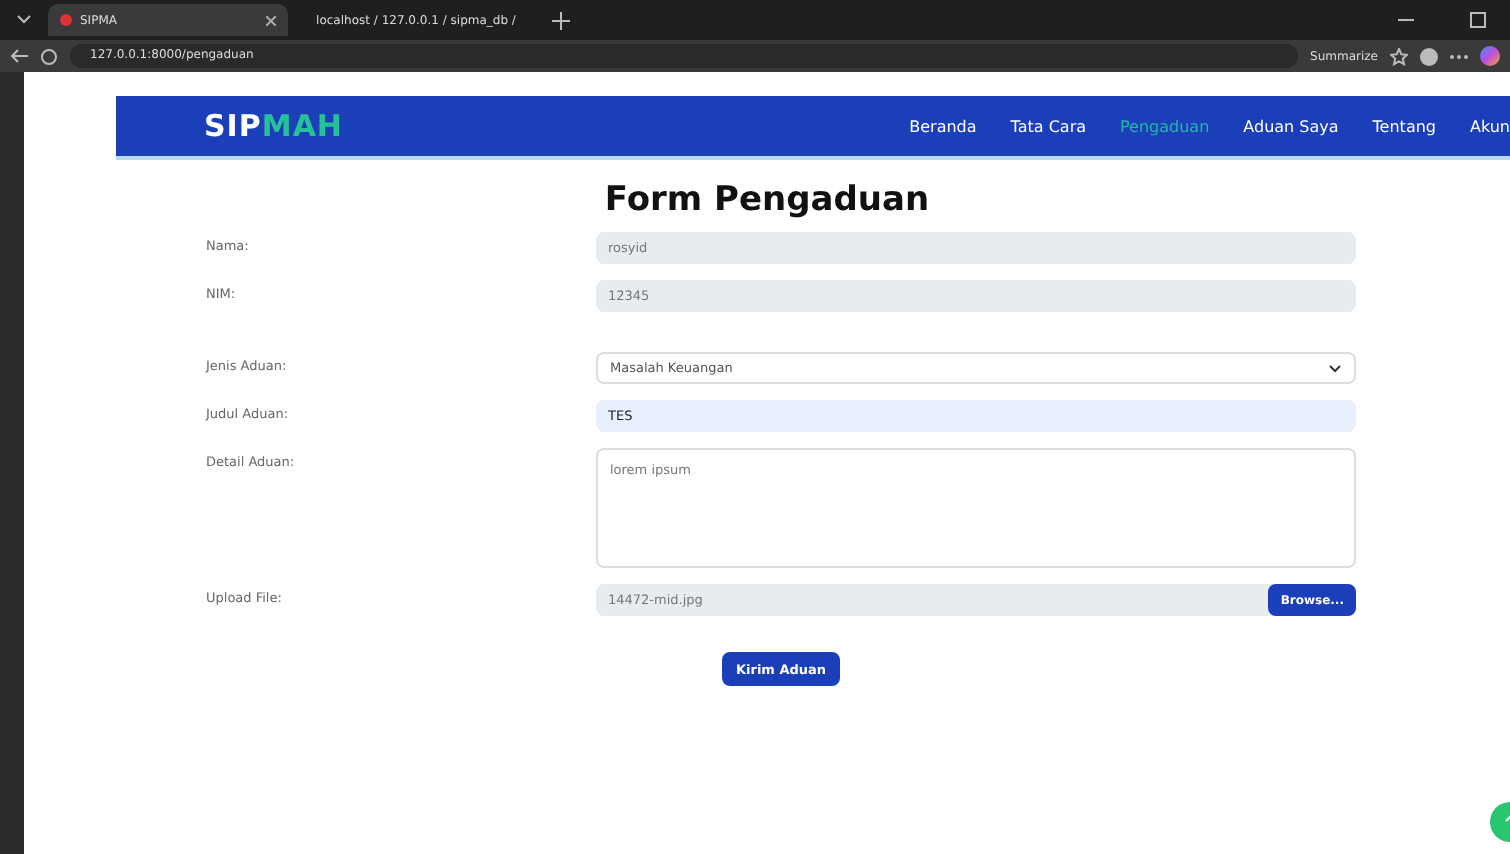 This screenshot has width=1510, height=854. I want to click on close-icon, so click(271, 20).